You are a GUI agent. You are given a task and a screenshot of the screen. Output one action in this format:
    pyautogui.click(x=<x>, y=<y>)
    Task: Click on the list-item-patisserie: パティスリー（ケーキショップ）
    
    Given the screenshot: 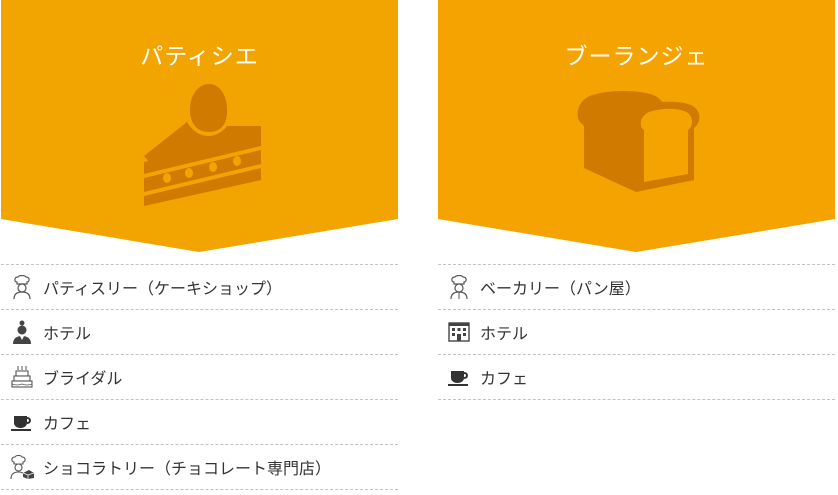 What is the action you would take?
    pyautogui.click(x=199, y=287)
    